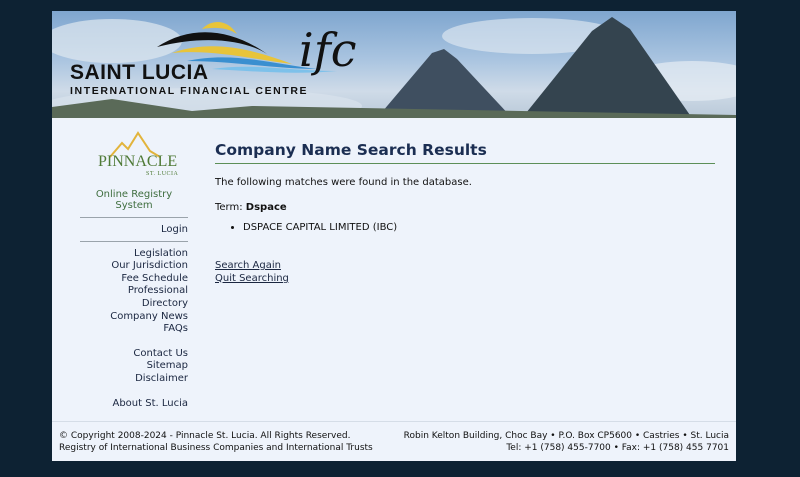 Image resolution: width=800 pixels, height=477 pixels. Describe the element at coordinates (465, 266) in the screenshot. I see `search-again-link: Search Again` at that location.